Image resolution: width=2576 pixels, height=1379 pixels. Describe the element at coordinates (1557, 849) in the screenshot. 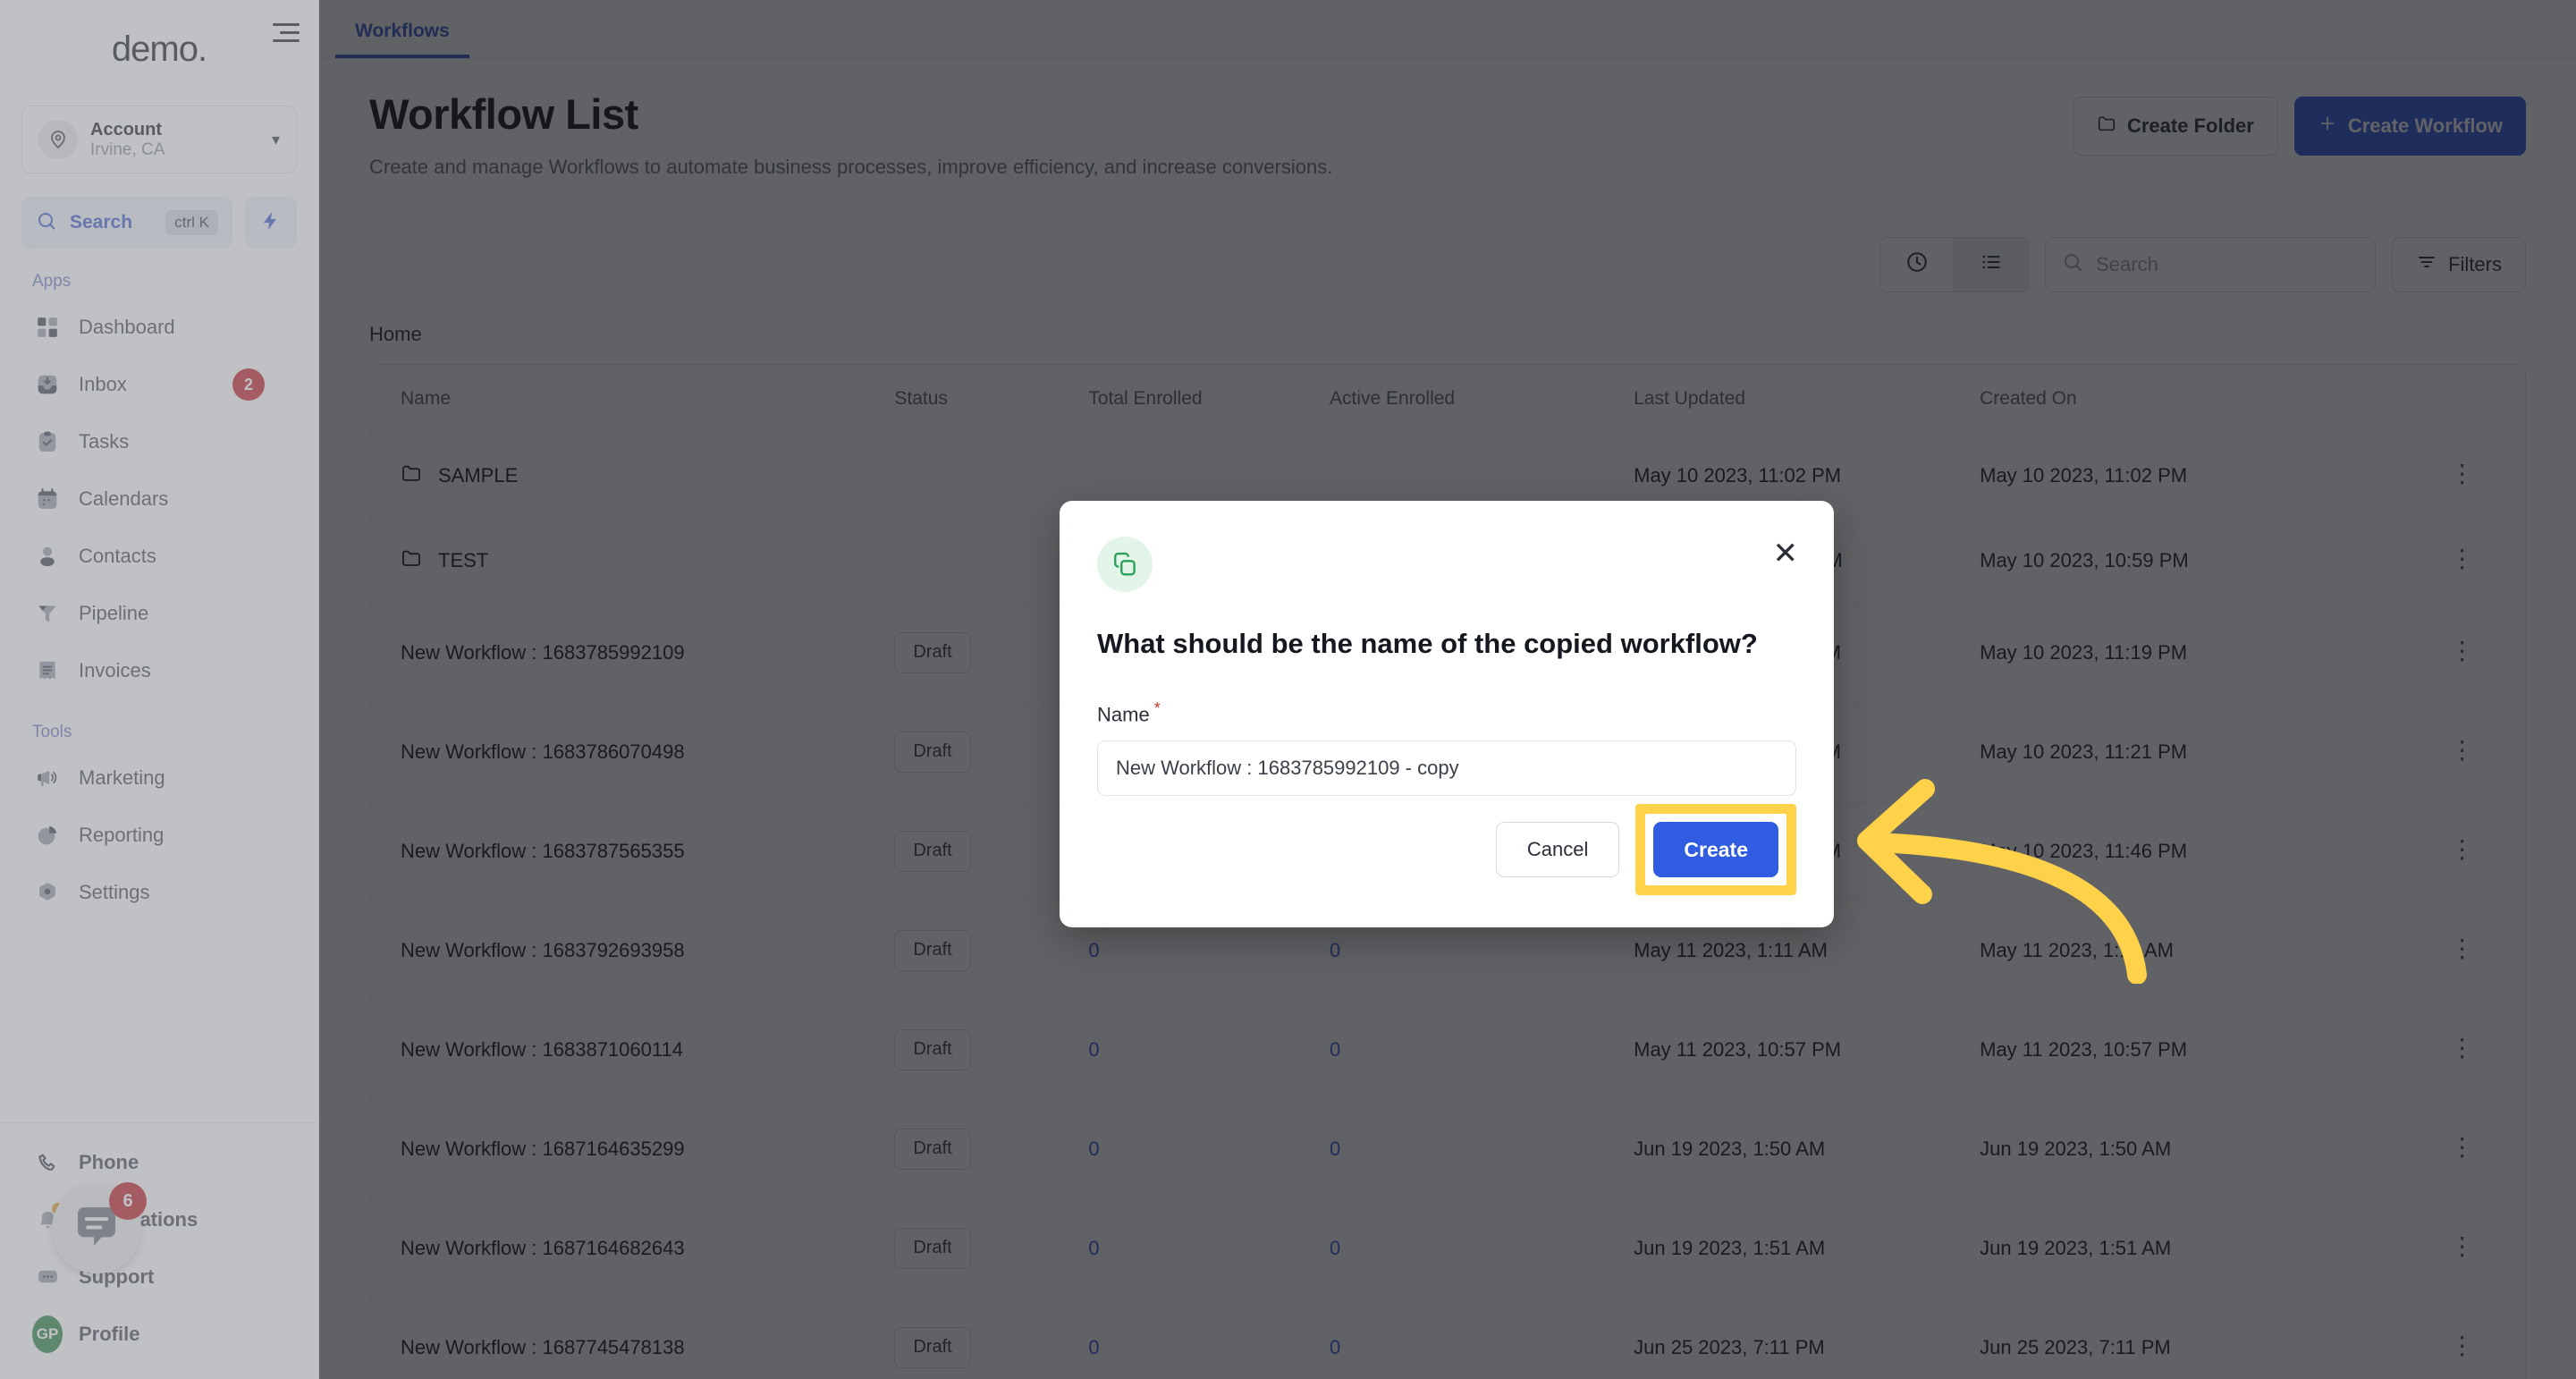

I see `cancel-button: Cancel` at that location.